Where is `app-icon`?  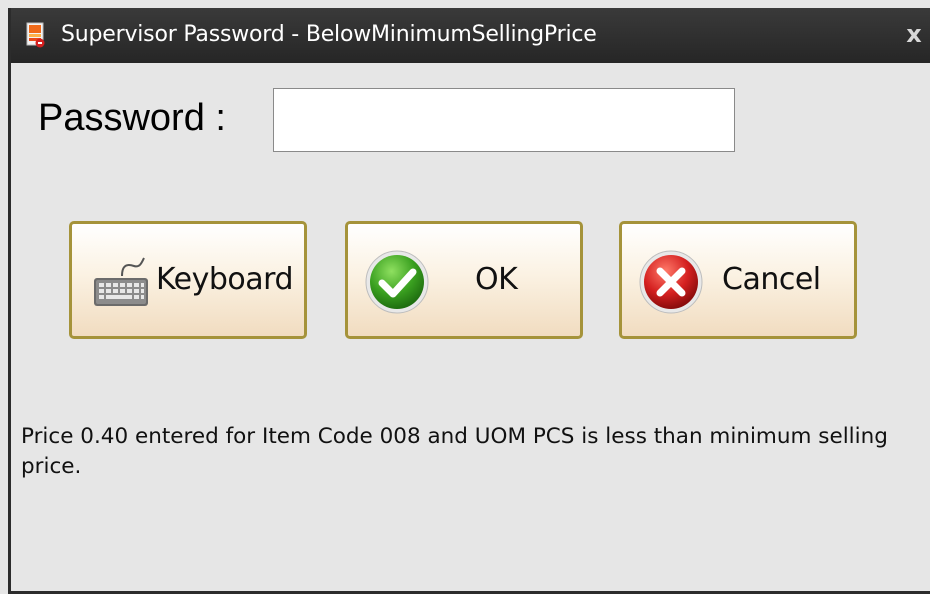 app-icon is located at coordinates (36, 35).